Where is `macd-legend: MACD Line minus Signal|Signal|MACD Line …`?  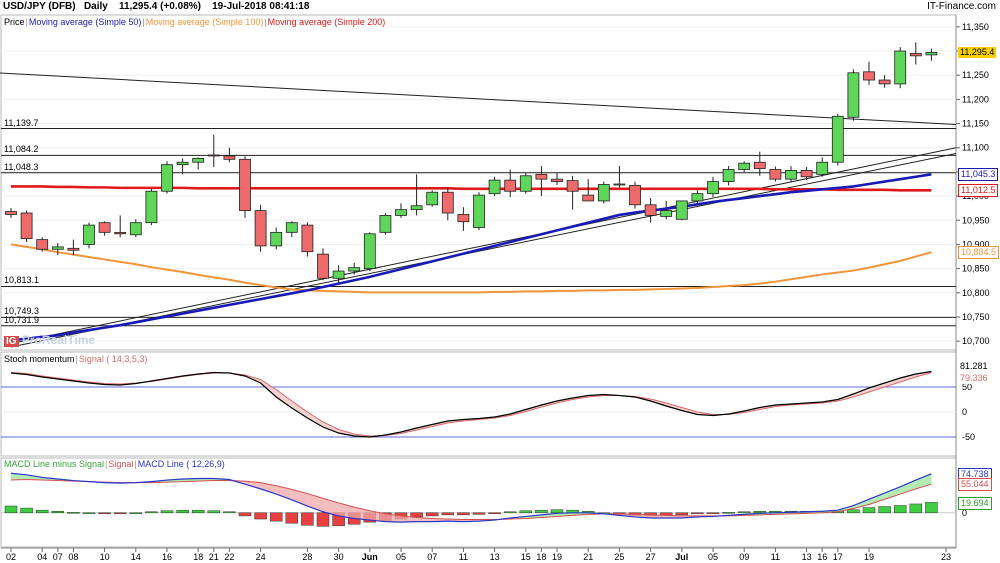
macd-legend: MACD Line minus Signal|Signal|MACD Line … is located at coordinates (114, 464).